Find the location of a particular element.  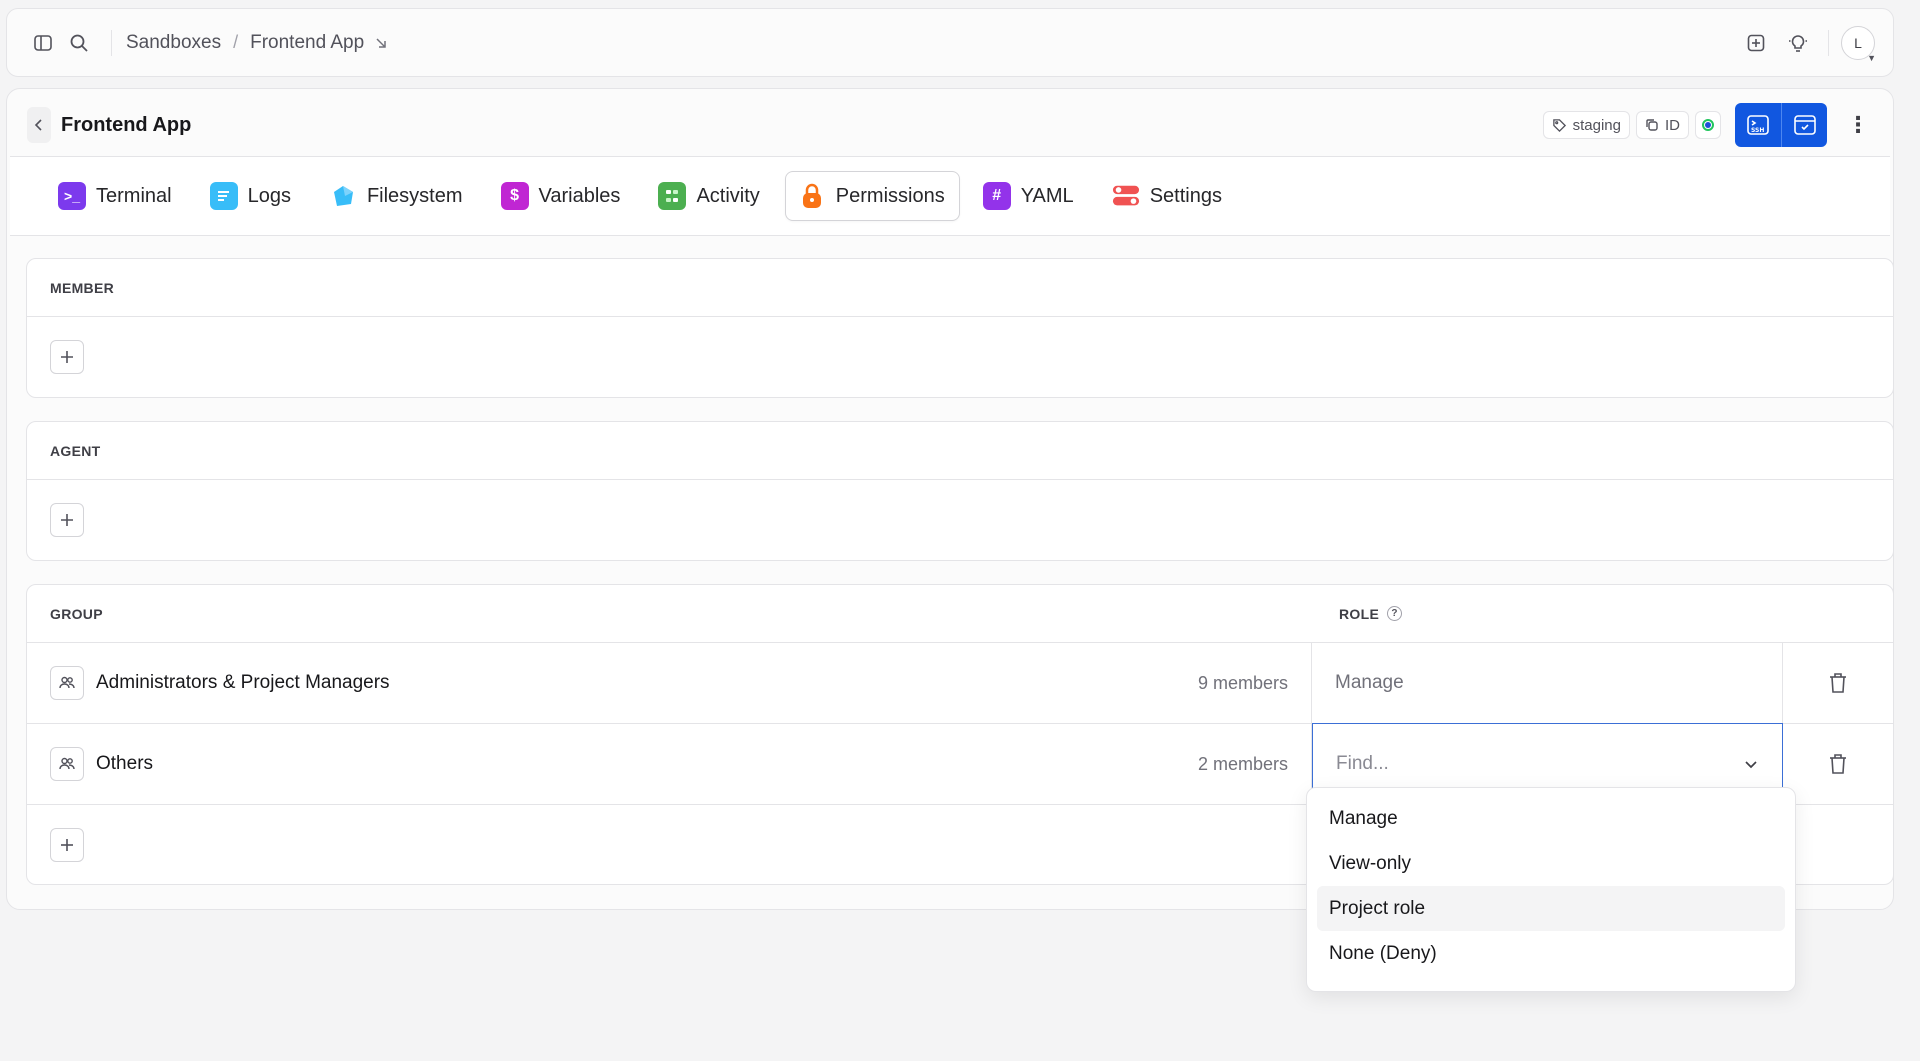

dollar-icon: $ is located at coordinates (514, 196).